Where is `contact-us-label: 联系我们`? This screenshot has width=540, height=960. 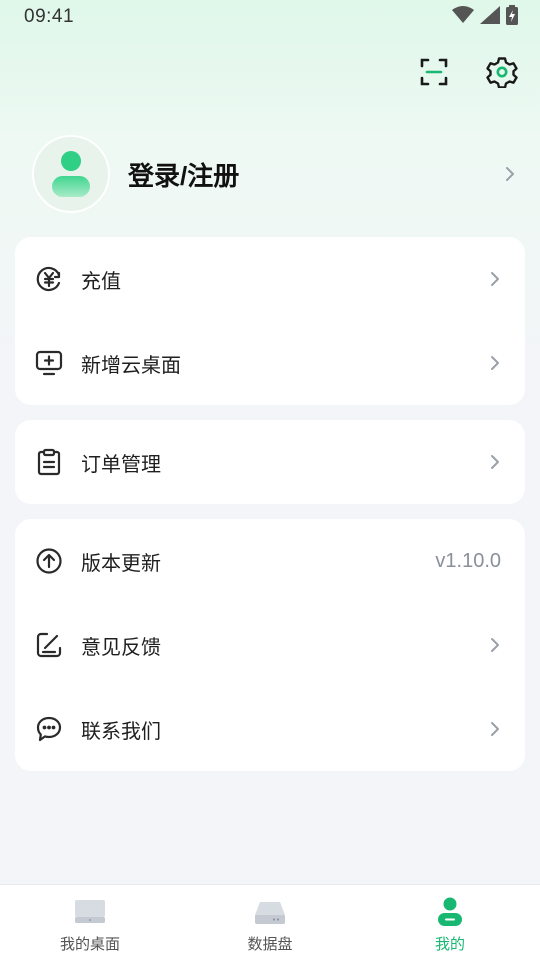 contact-us-label: 联系我们 is located at coordinates (121, 731).